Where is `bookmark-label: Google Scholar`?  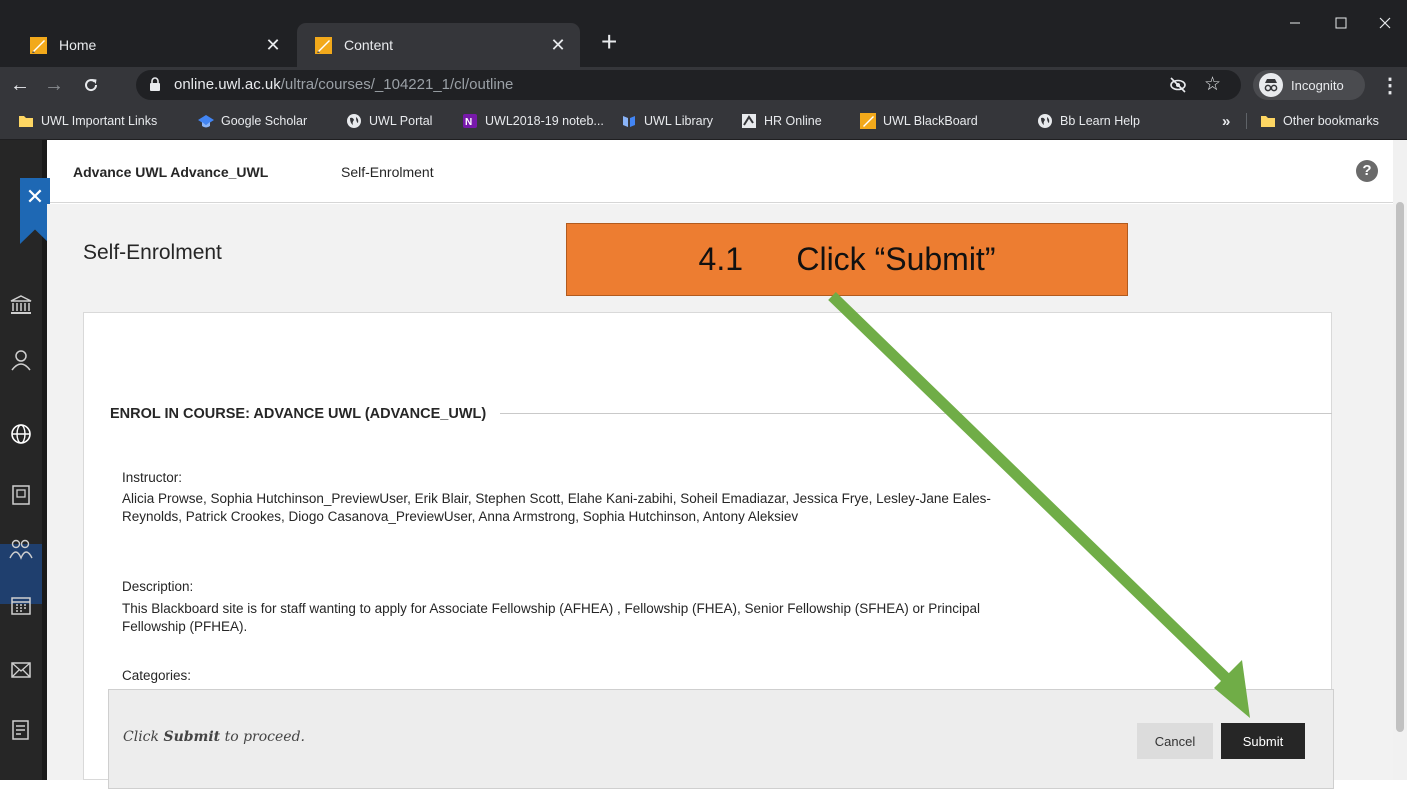
bookmark-label: Google Scholar is located at coordinates (264, 121).